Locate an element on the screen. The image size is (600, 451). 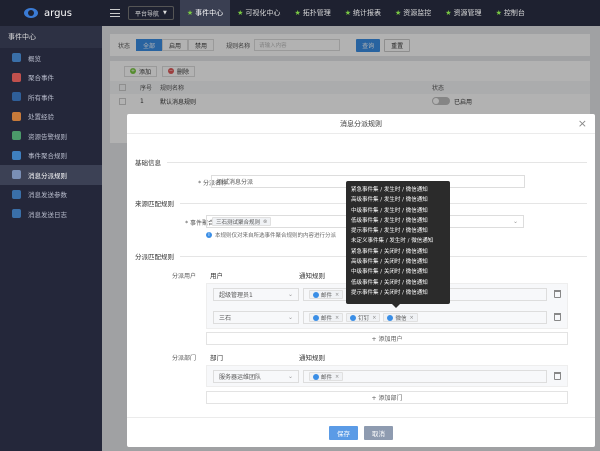
modal-title: 消息分派规则 is located at coordinates (361, 123).